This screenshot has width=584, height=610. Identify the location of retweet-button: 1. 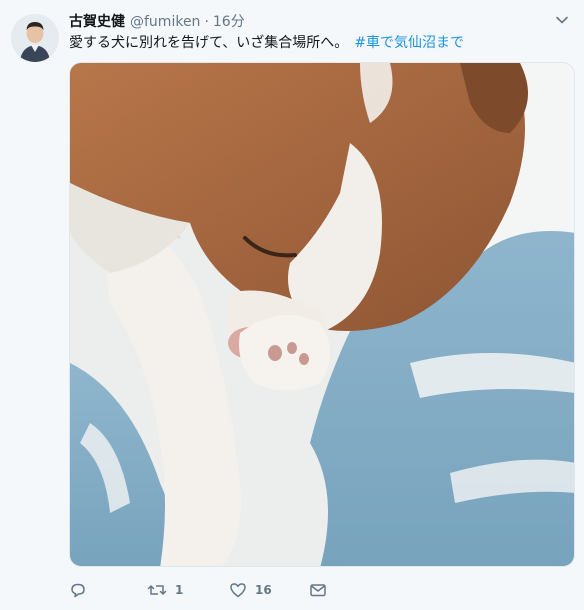
(165, 590).